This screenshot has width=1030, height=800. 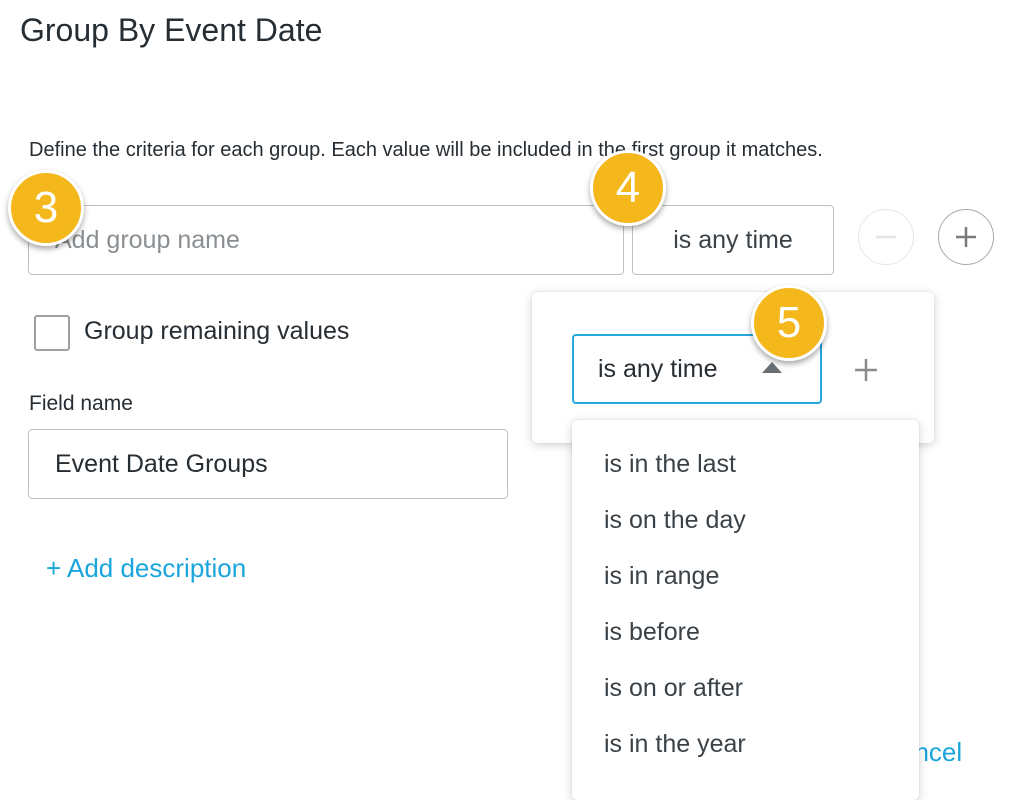 What do you see at coordinates (673, 688) in the screenshot?
I see `condition-option-on-or-after: is on or after` at bounding box center [673, 688].